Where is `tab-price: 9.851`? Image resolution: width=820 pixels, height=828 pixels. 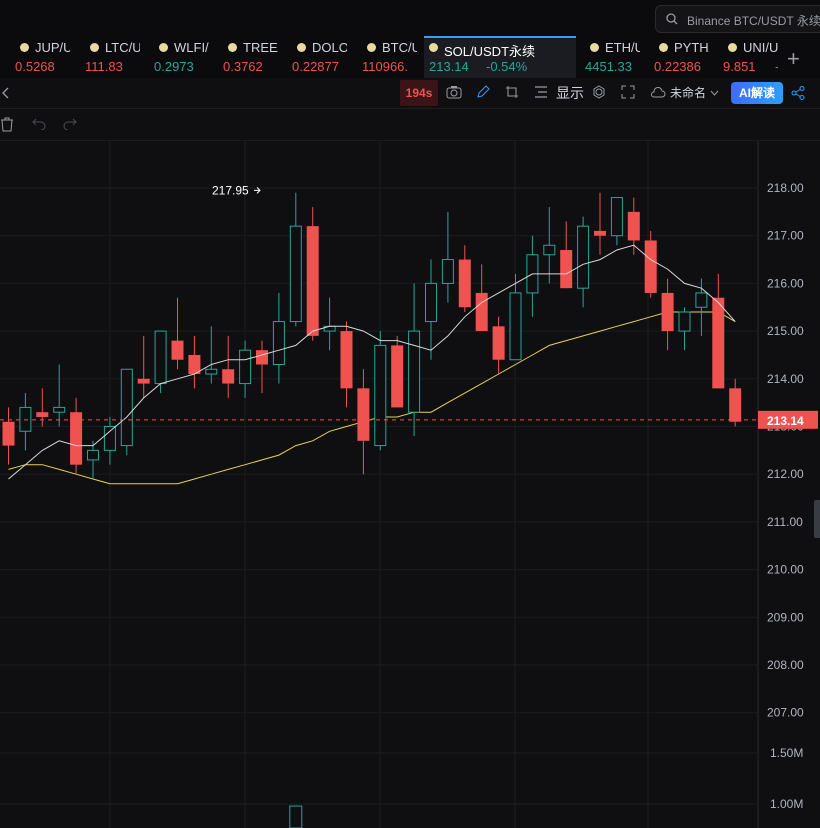 tab-price: 9.851 is located at coordinates (739, 66).